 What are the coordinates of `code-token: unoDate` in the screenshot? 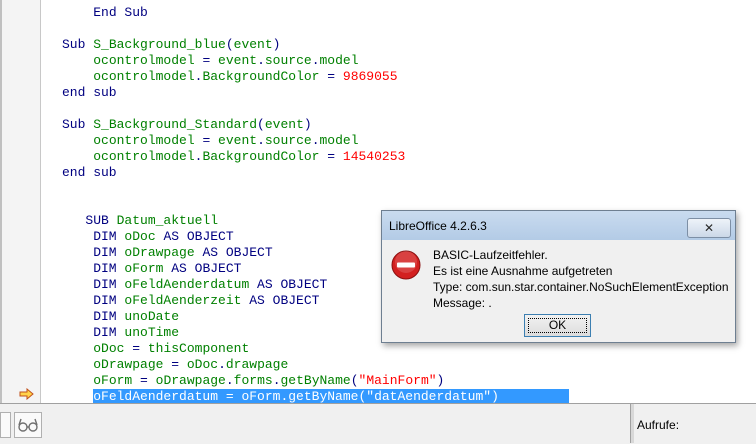 It's located at (152, 316).